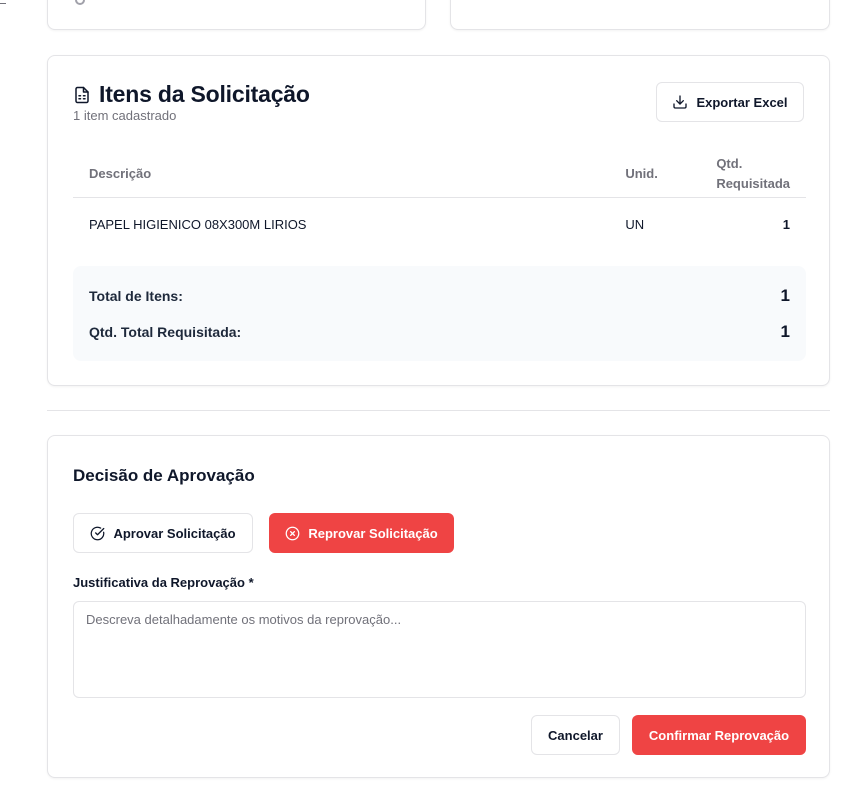 The height and width of the screenshot is (803, 865). I want to click on column-header-descricao: Descrição, so click(341, 175).